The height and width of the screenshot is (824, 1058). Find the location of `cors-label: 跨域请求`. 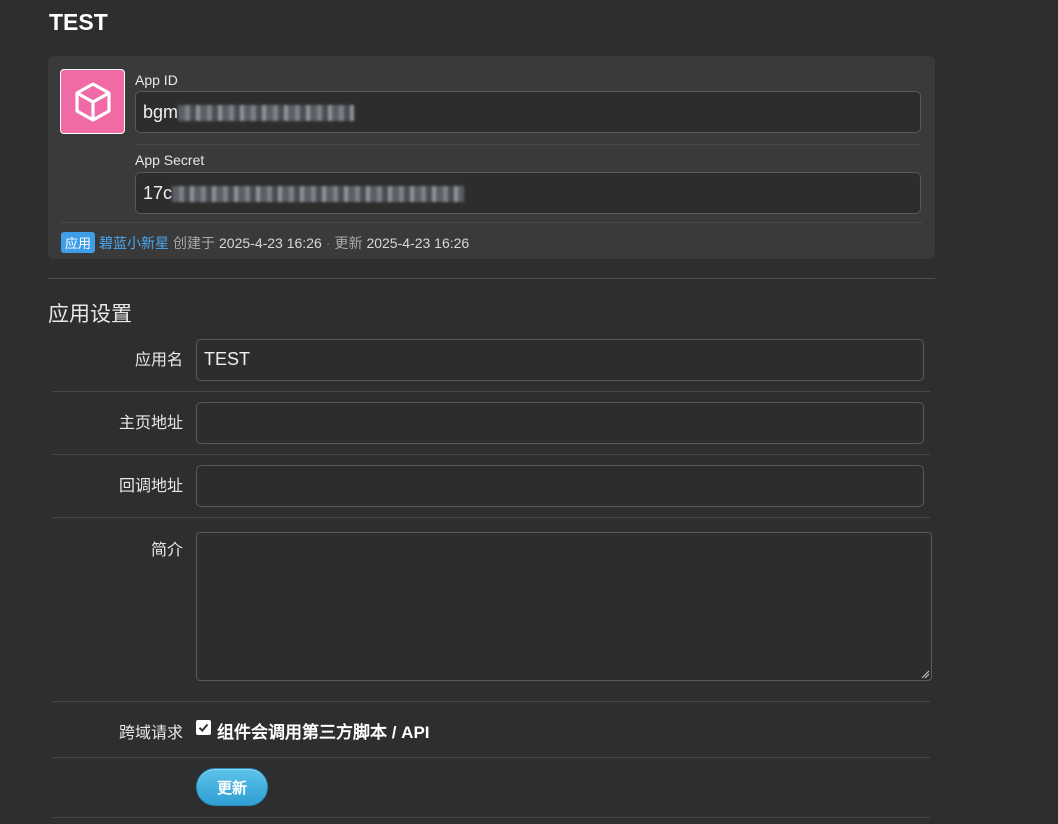

cors-label: 跨域请求 is located at coordinates (150, 733).